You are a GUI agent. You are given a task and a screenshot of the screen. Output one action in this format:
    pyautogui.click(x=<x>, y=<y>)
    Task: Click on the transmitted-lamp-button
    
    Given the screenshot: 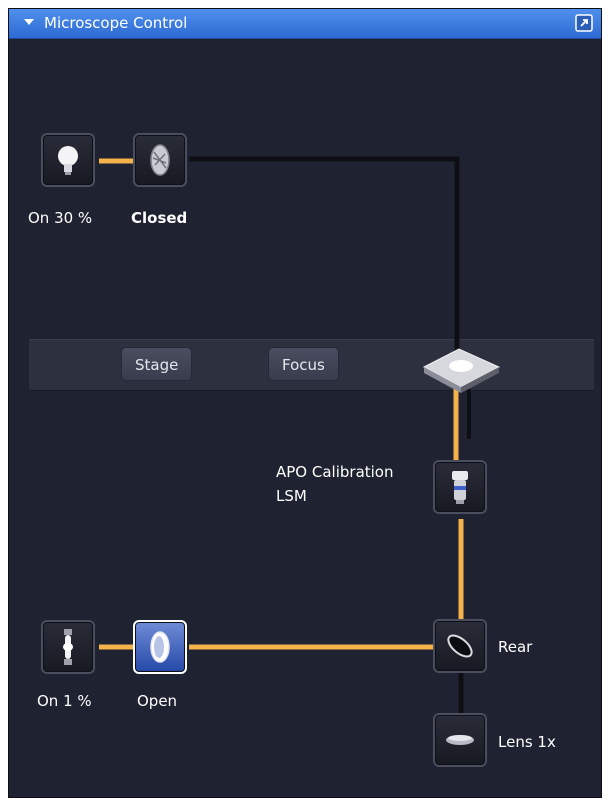 What is the action you would take?
    pyautogui.click(x=68, y=160)
    